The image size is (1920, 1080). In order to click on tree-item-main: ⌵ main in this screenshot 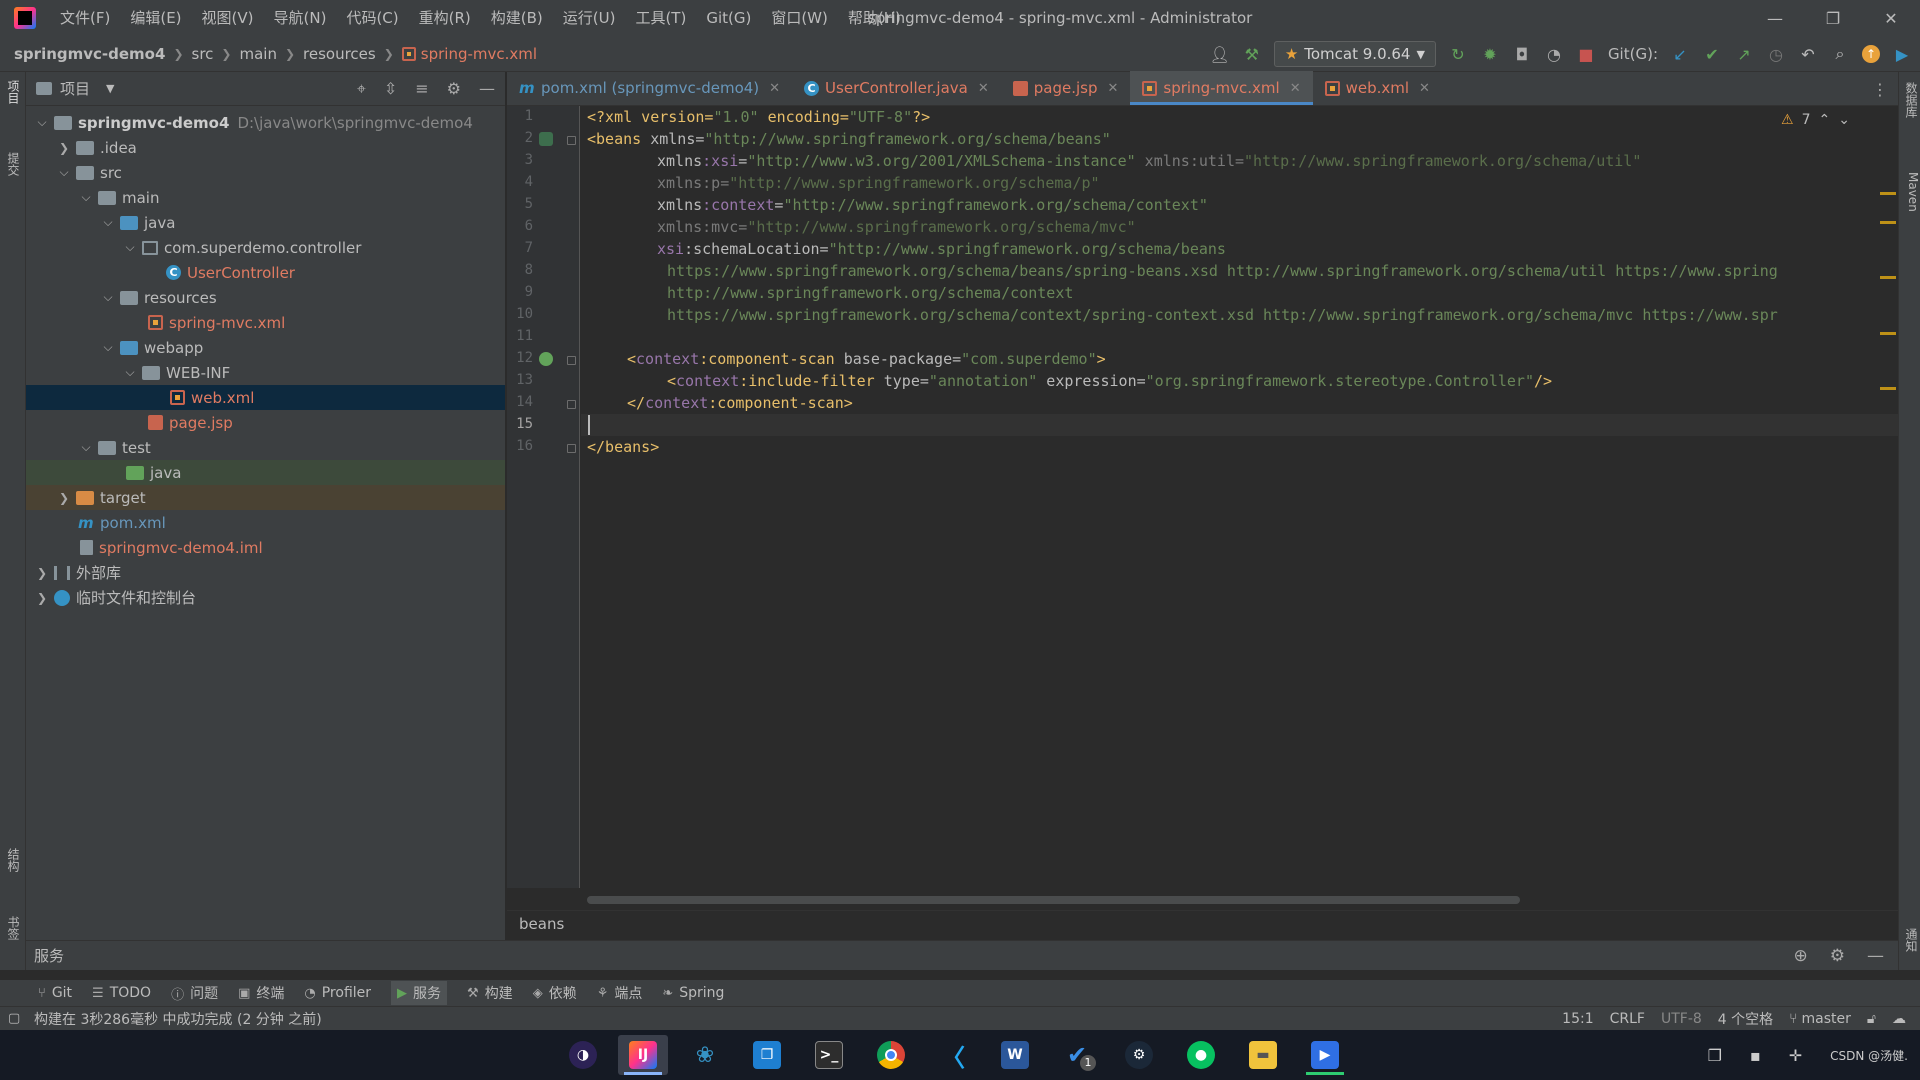, I will do `click(265, 197)`.